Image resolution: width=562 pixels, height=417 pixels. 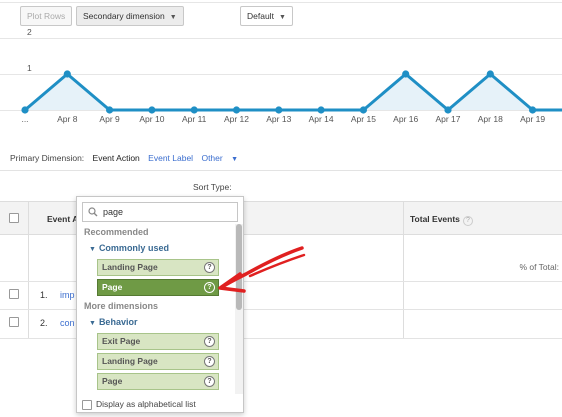 What do you see at coordinates (539, 267) in the screenshot?
I see `percent-of-total-label: % of Total:` at bounding box center [539, 267].